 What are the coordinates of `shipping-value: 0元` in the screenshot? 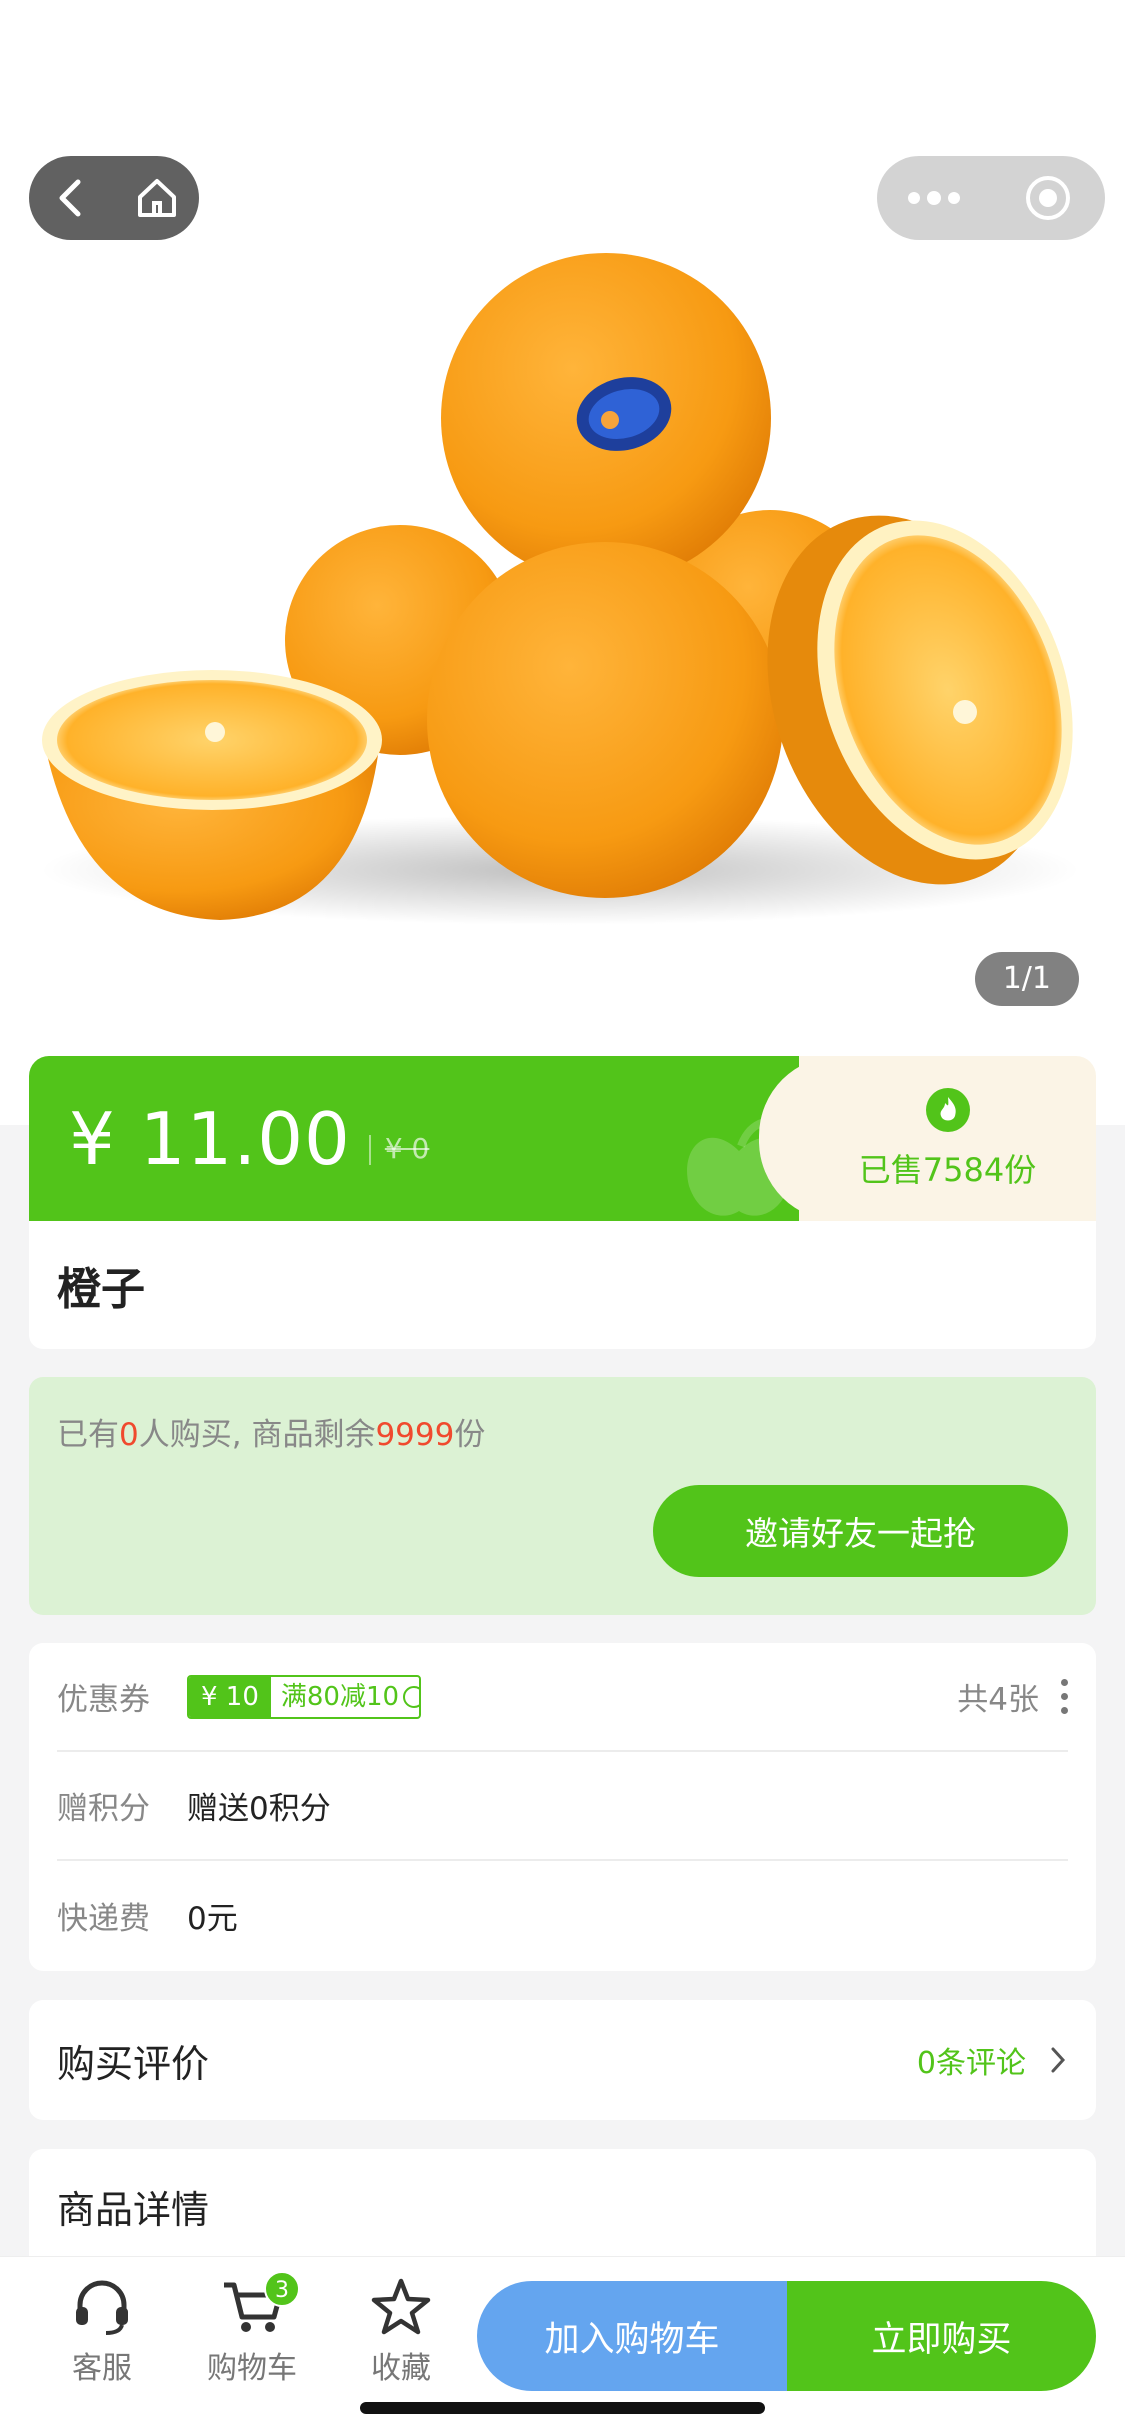 It's located at (212, 1919).